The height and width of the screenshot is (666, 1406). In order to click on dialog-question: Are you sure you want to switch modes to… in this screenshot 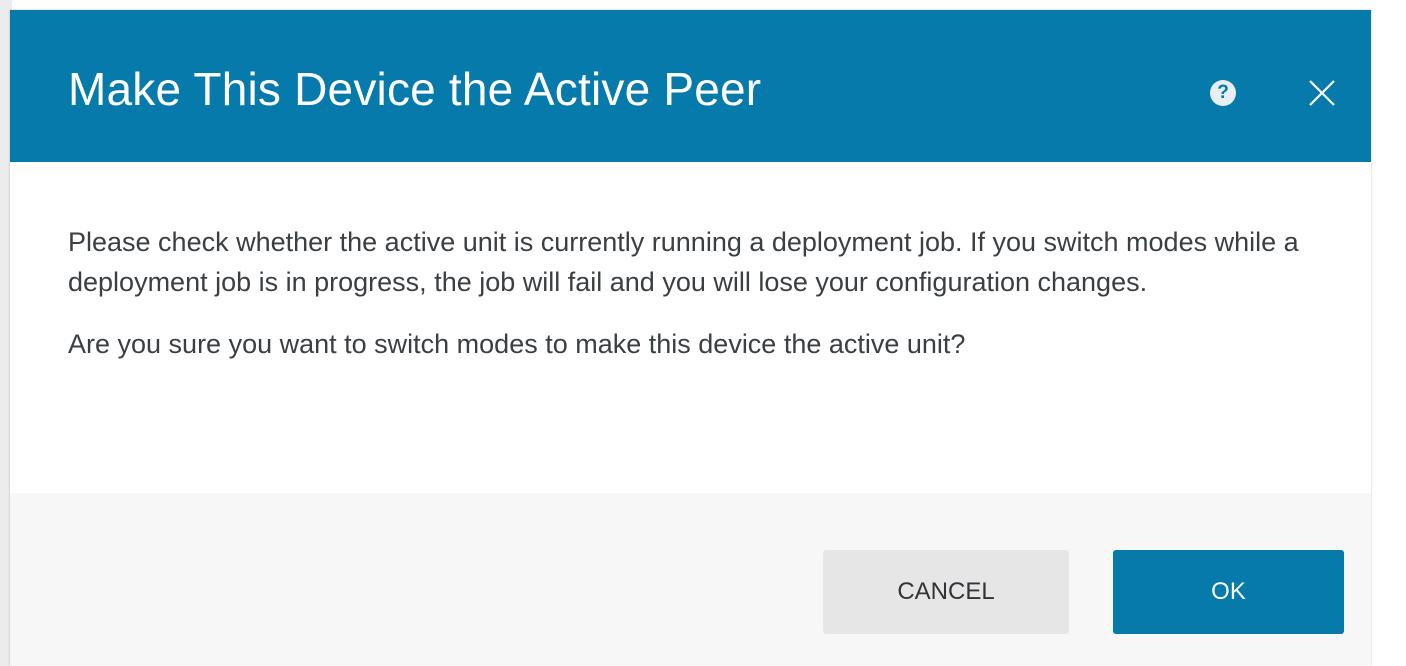, I will do `click(517, 344)`.